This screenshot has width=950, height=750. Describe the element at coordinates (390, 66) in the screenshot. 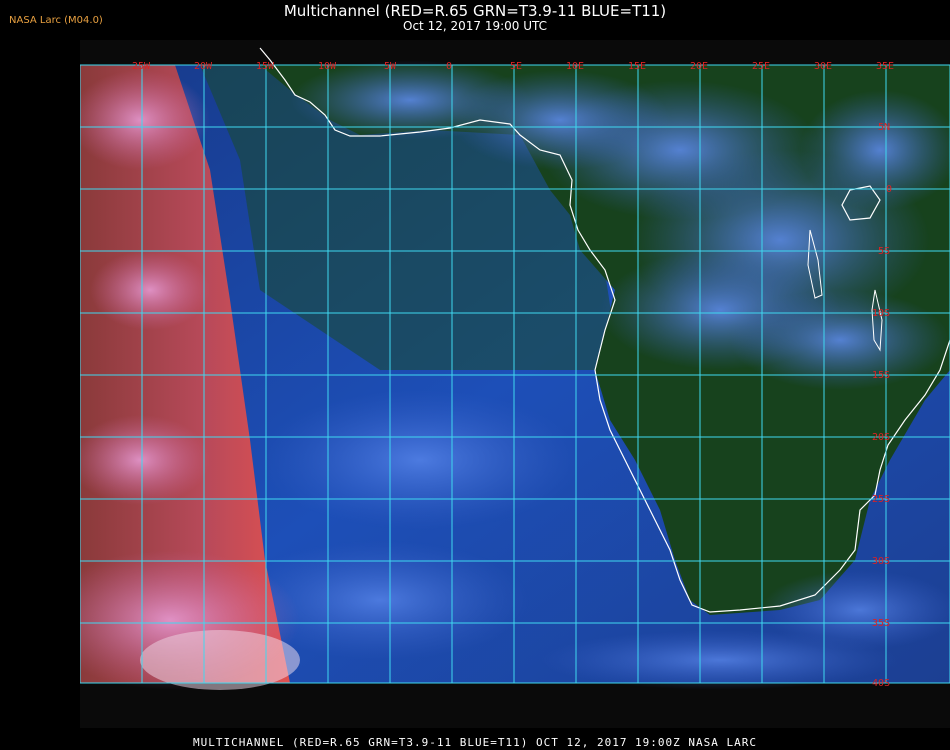

I see `lon-label-5w: 5W` at that location.